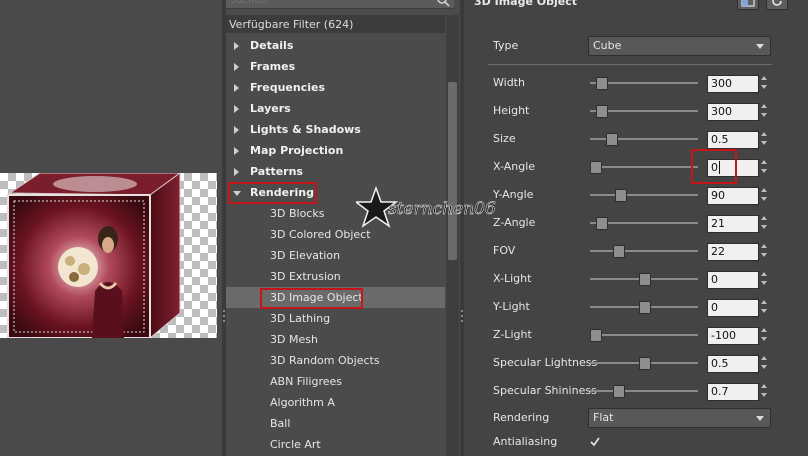 Image resolution: width=808 pixels, height=456 pixels. I want to click on y-angle-slider, so click(644, 195).